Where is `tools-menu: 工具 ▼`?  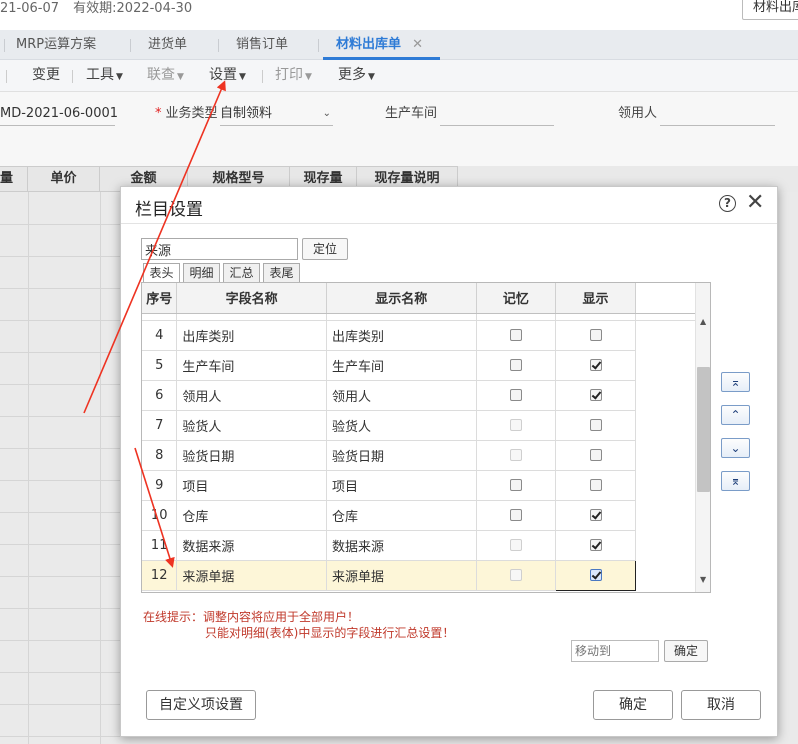
tools-menu: 工具 ▼ is located at coordinates (104, 76).